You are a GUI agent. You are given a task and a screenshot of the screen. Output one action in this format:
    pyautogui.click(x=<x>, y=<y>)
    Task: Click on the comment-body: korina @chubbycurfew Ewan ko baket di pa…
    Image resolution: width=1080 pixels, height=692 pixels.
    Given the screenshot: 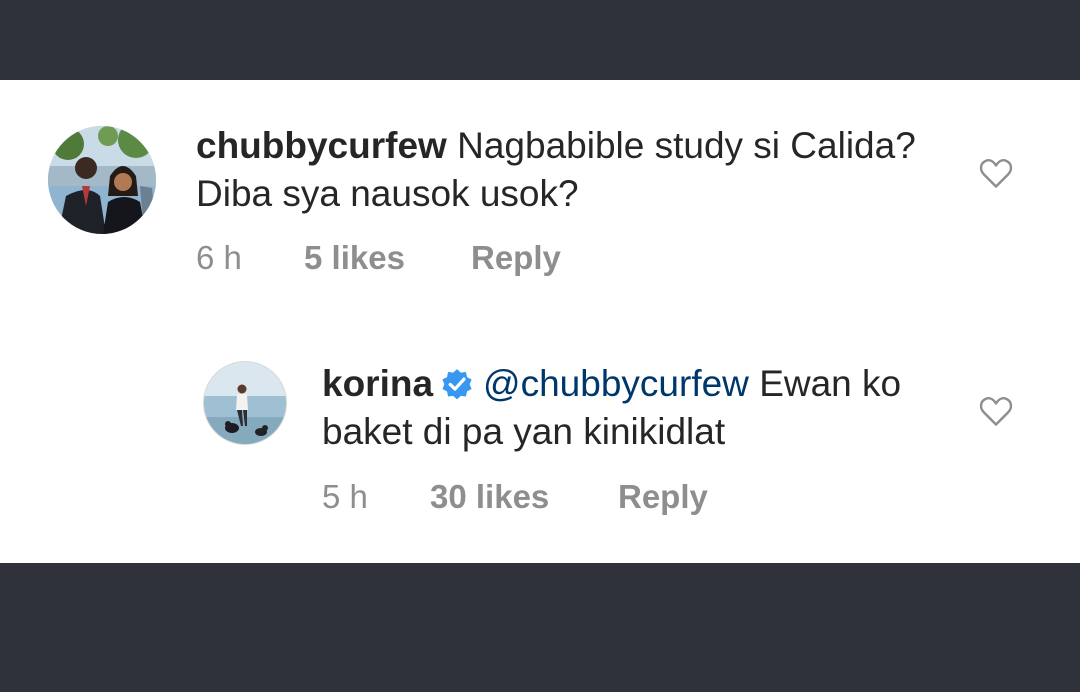 What is the action you would take?
    pyautogui.click(x=642, y=408)
    